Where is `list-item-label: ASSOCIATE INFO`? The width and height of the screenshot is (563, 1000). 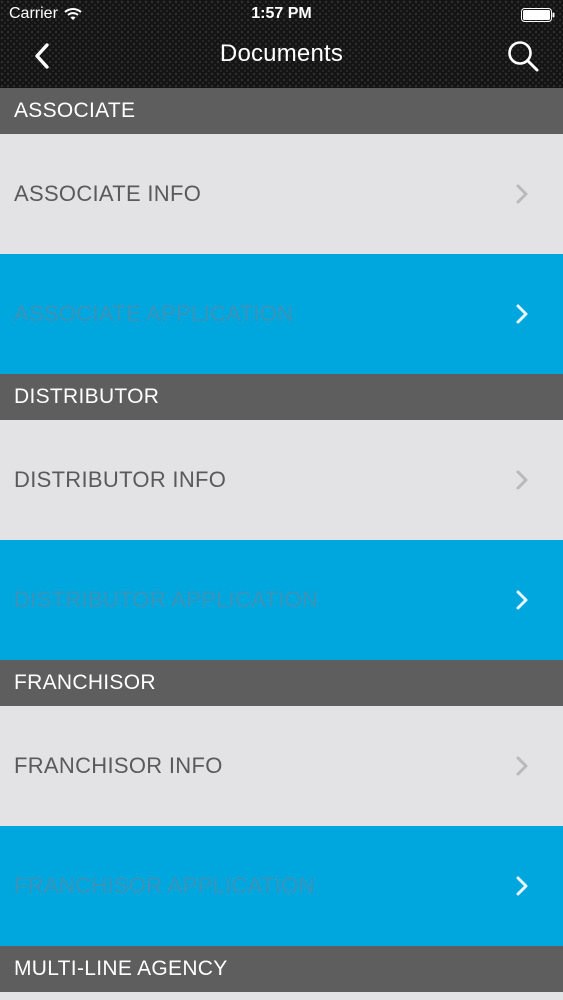 list-item-label: ASSOCIATE INFO is located at coordinates (108, 193).